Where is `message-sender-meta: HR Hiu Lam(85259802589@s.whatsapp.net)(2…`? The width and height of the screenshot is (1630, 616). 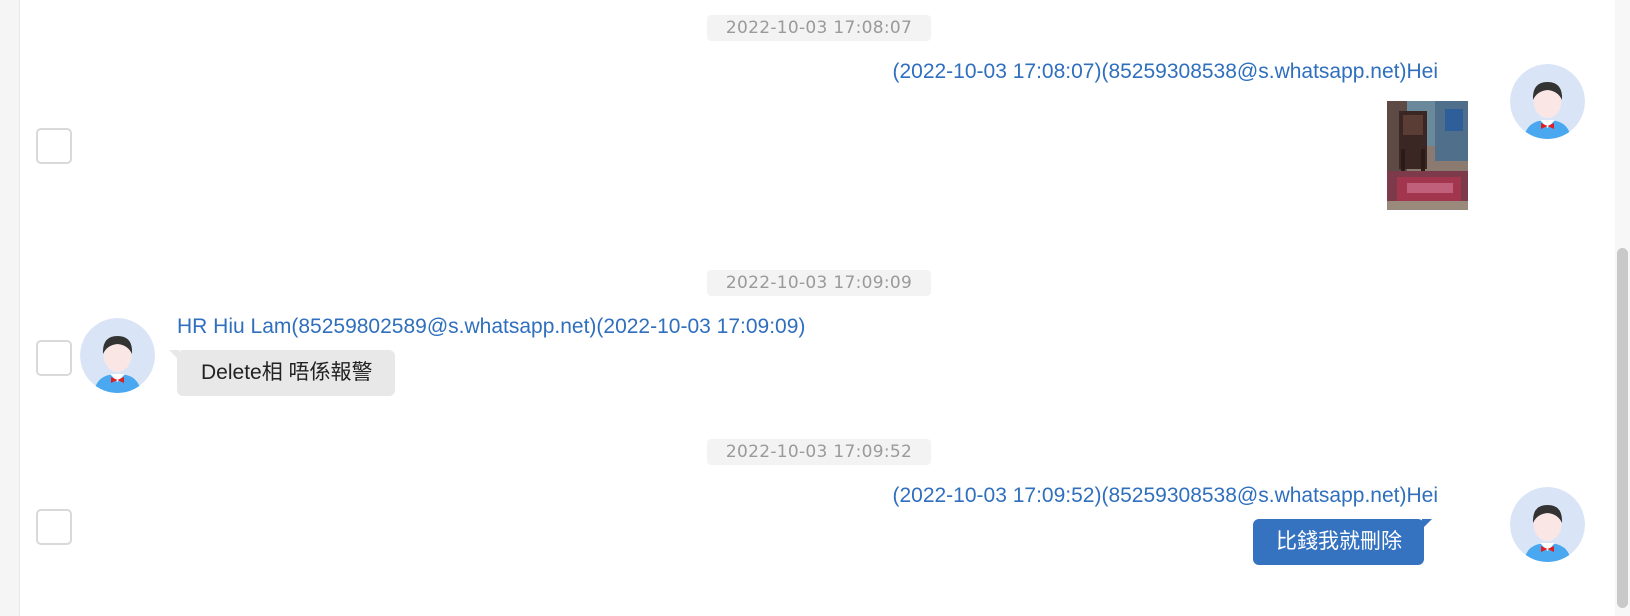
message-sender-meta: HR Hiu Lam(85259802589@s.whatsapp.net)(2… is located at coordinates (491, 326).